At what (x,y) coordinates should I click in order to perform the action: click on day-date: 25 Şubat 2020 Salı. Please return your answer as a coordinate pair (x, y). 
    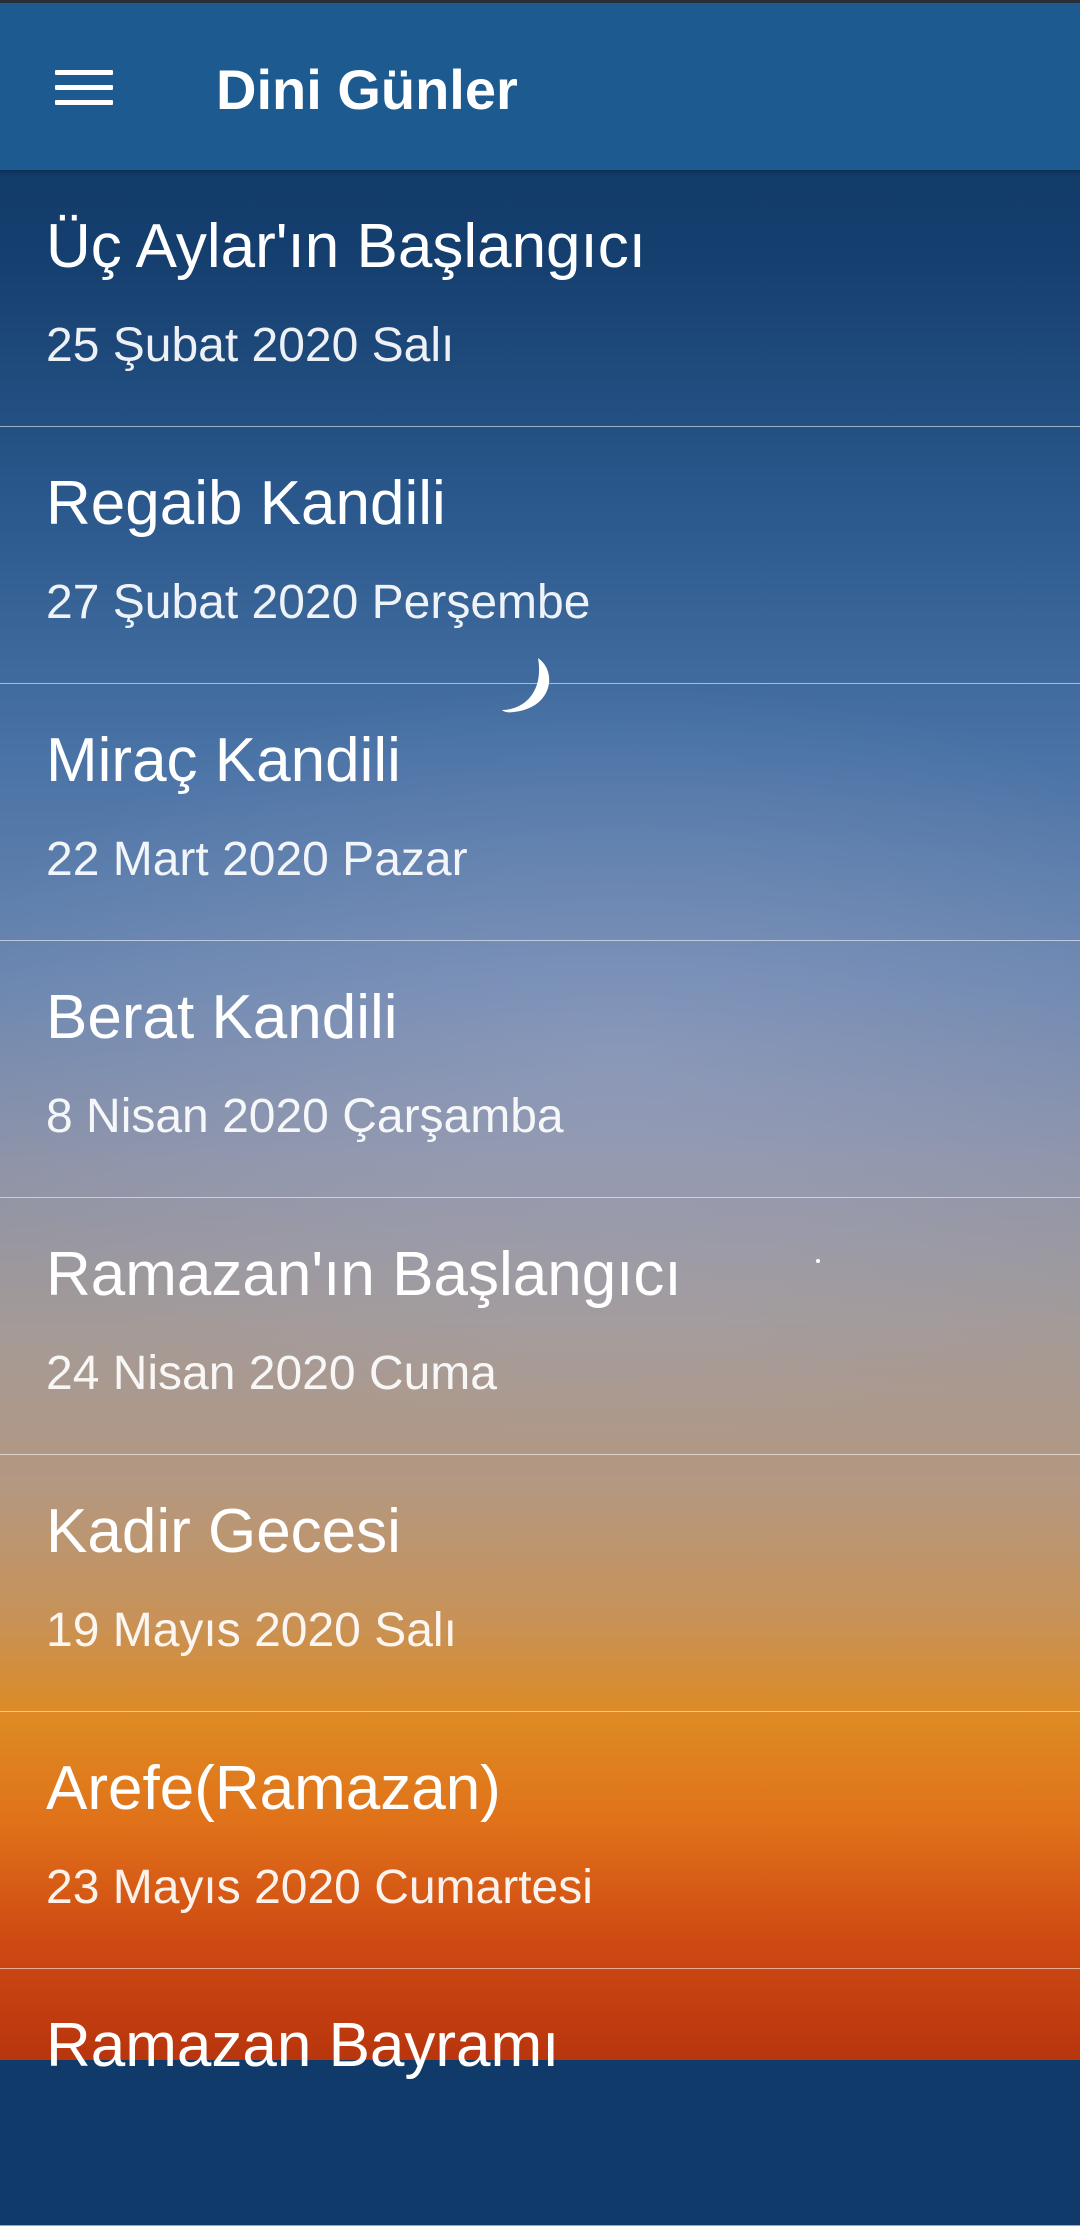
    Looking at the image, I should click on (250, 345).